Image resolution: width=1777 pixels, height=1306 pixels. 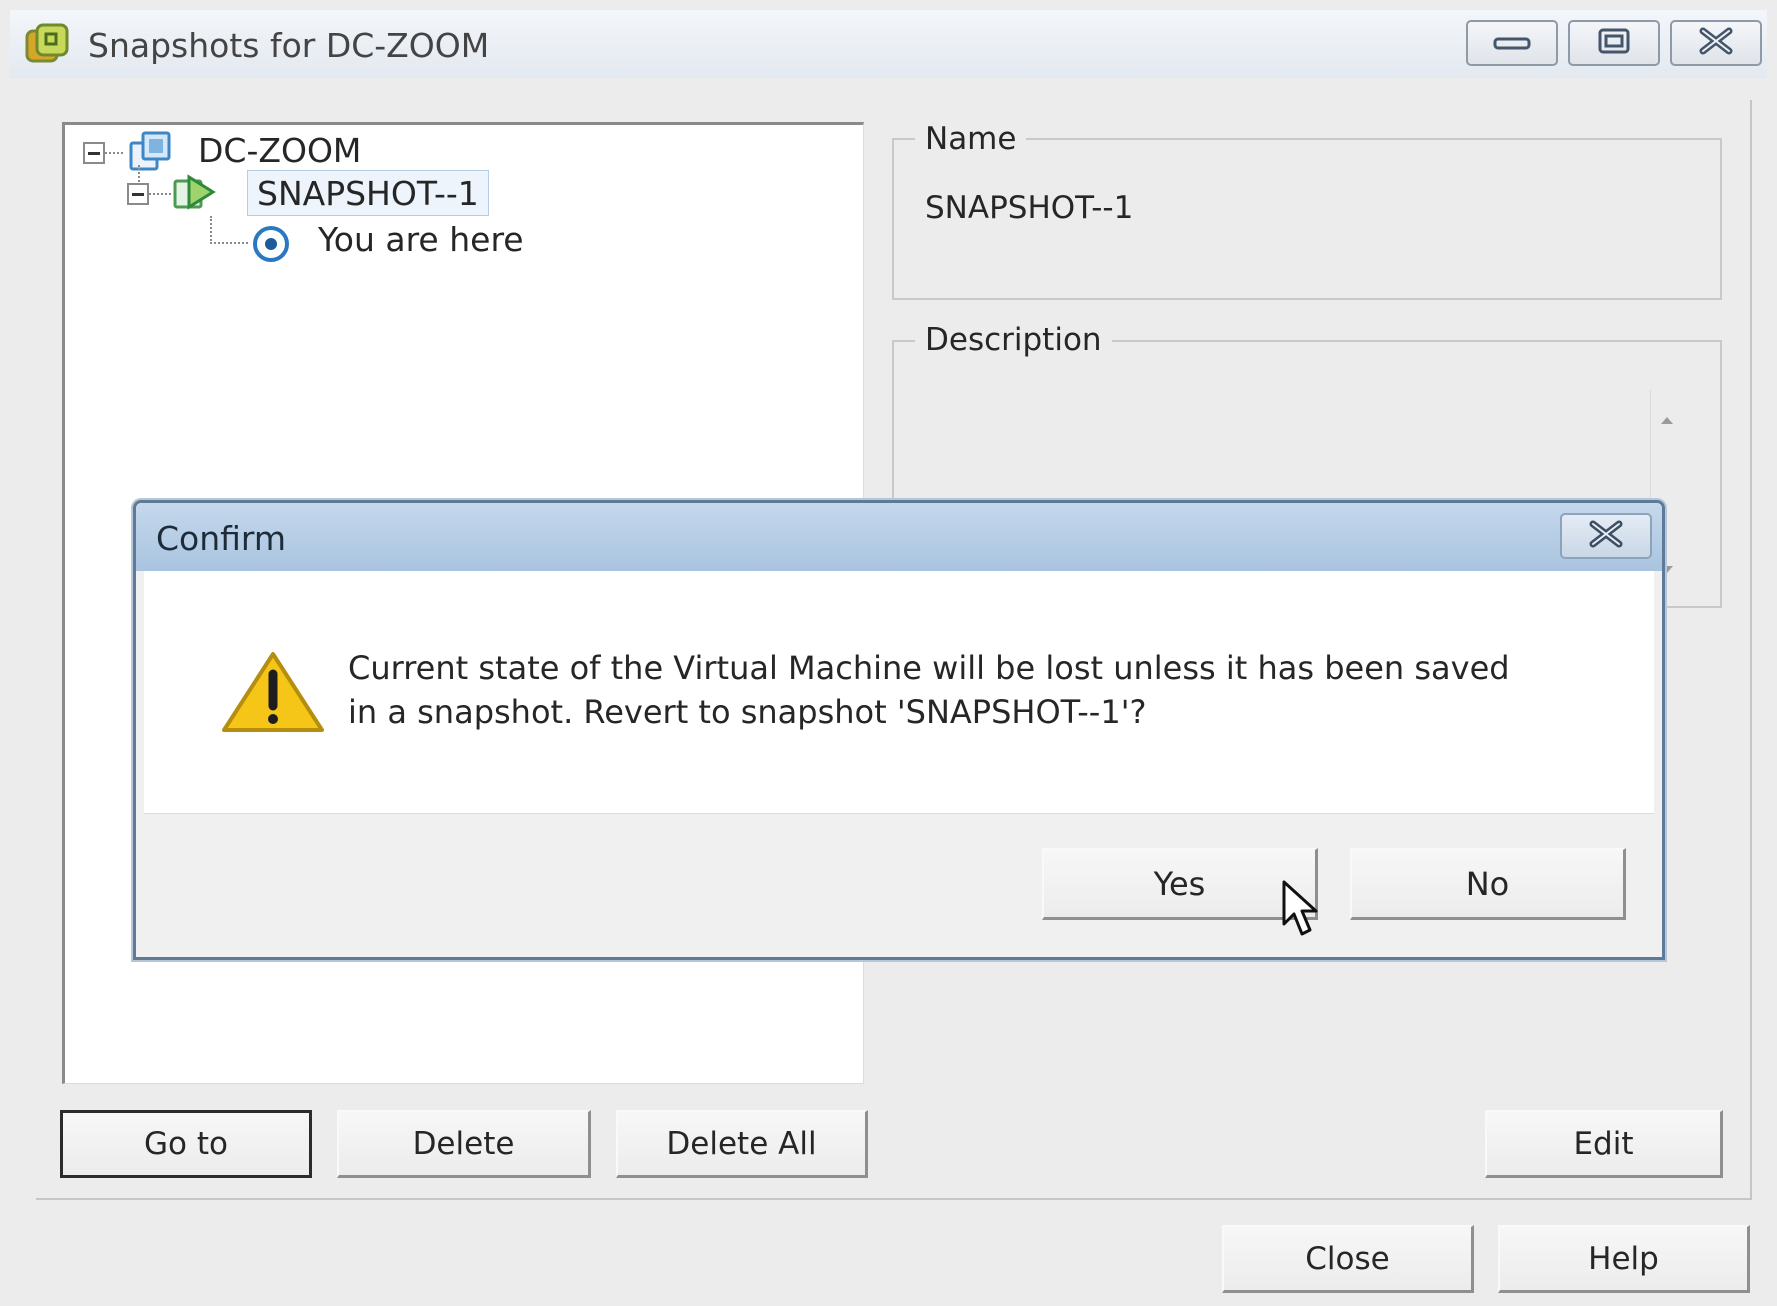 I want to click on dialog-titlebar: Confirm, so click(x=899, y=537).